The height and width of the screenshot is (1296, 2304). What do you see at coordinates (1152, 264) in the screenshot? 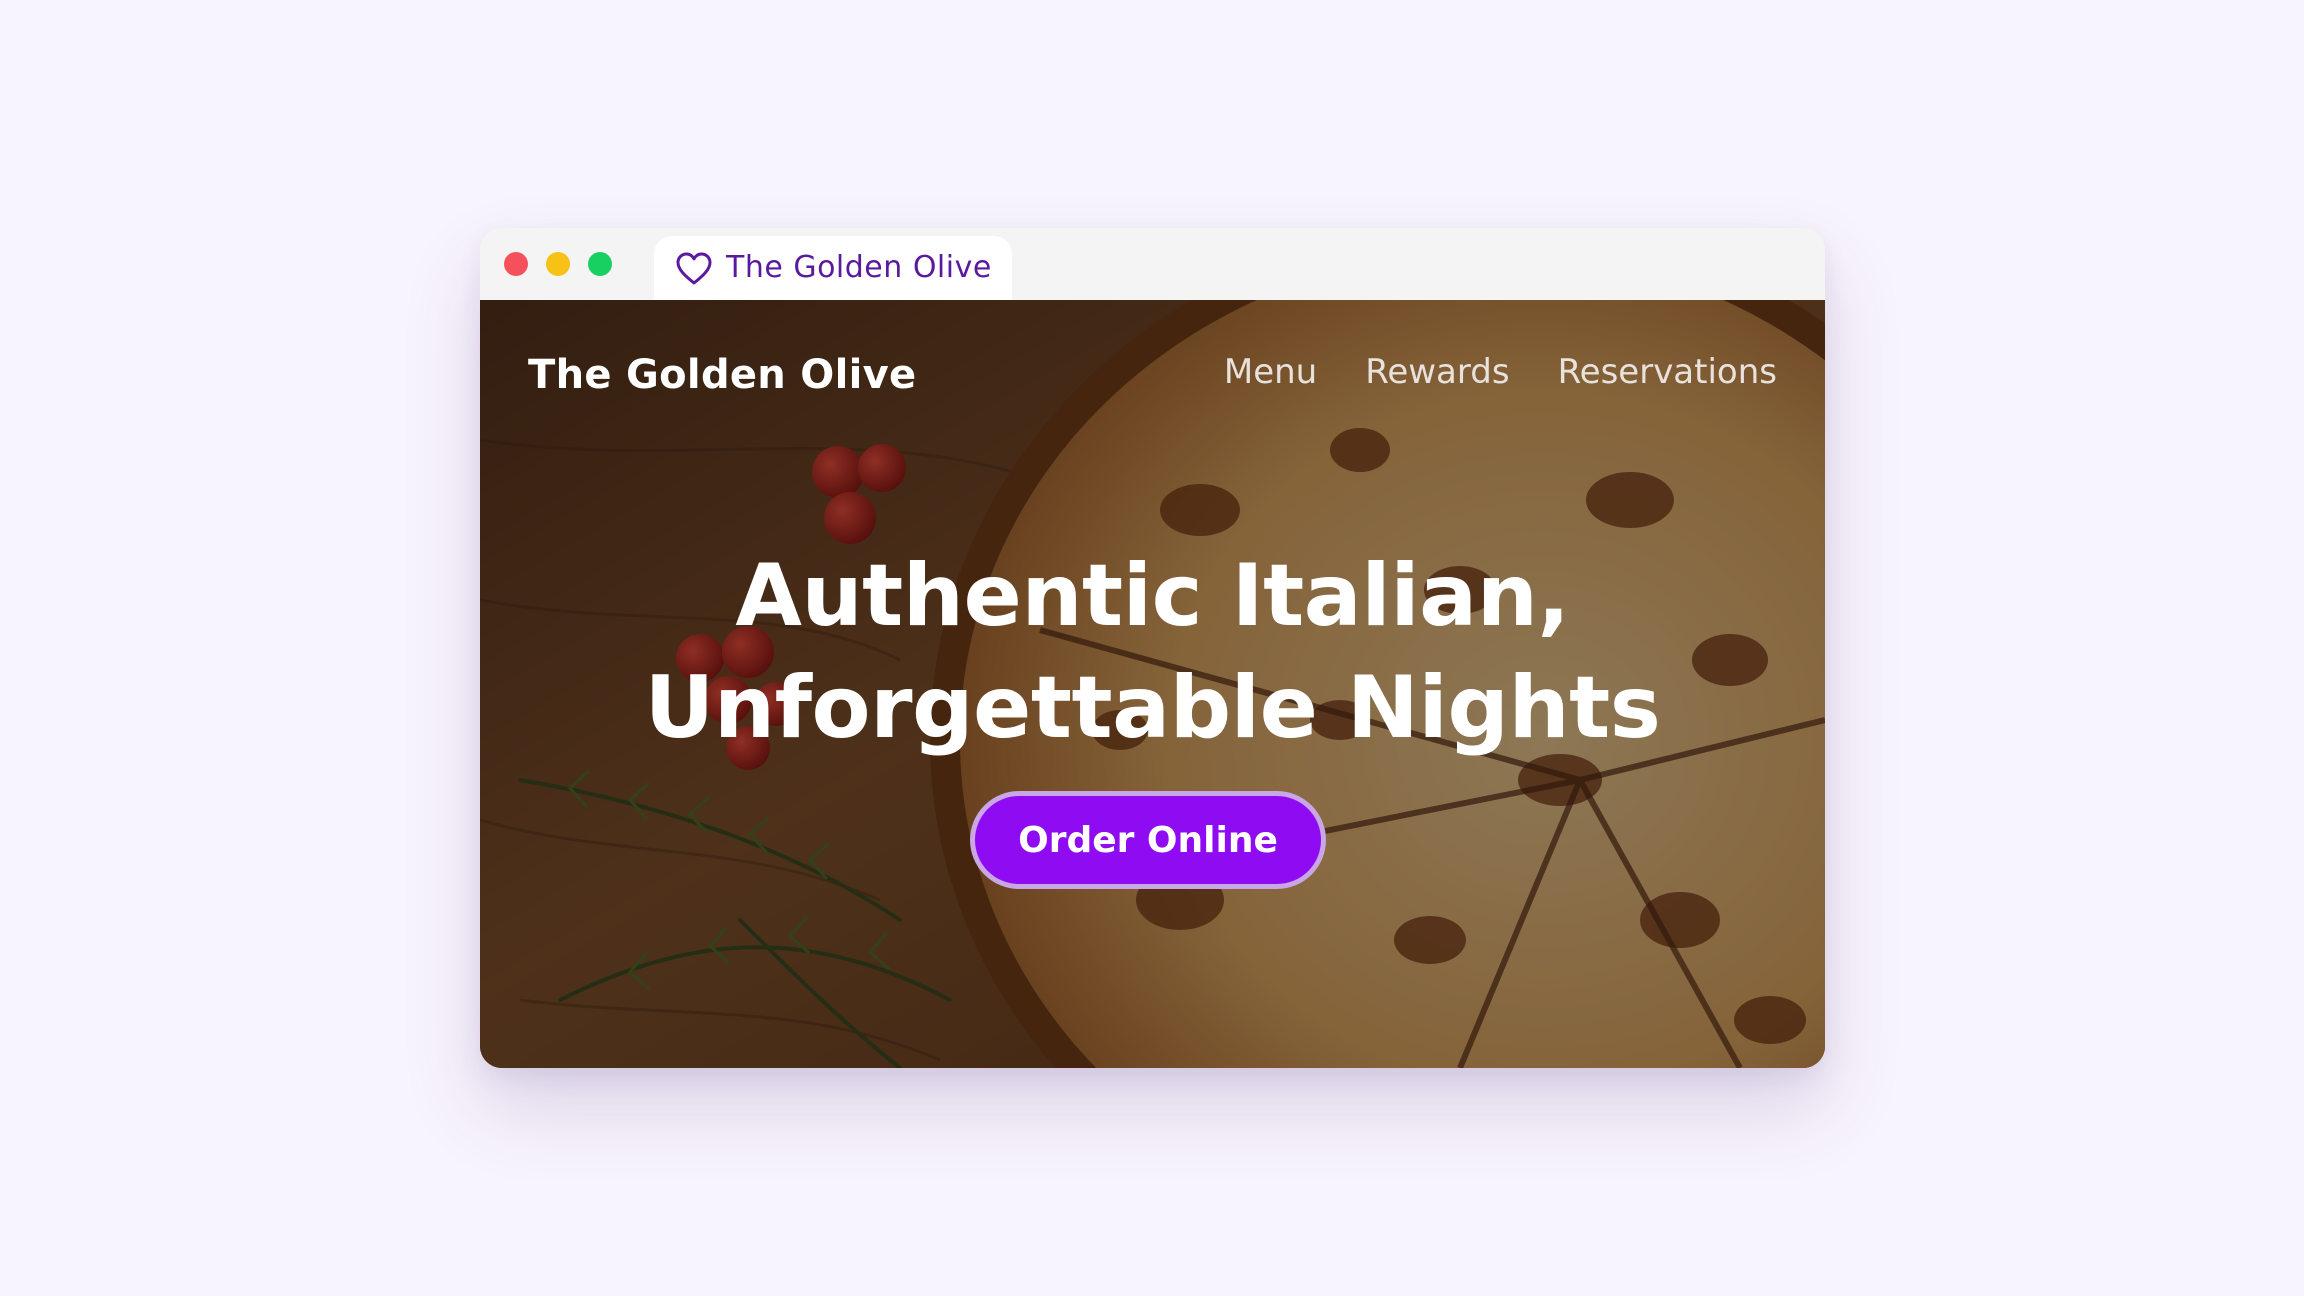
I see `browser-titlebar: The Golden Olive` at bounding box center [1152, 264].